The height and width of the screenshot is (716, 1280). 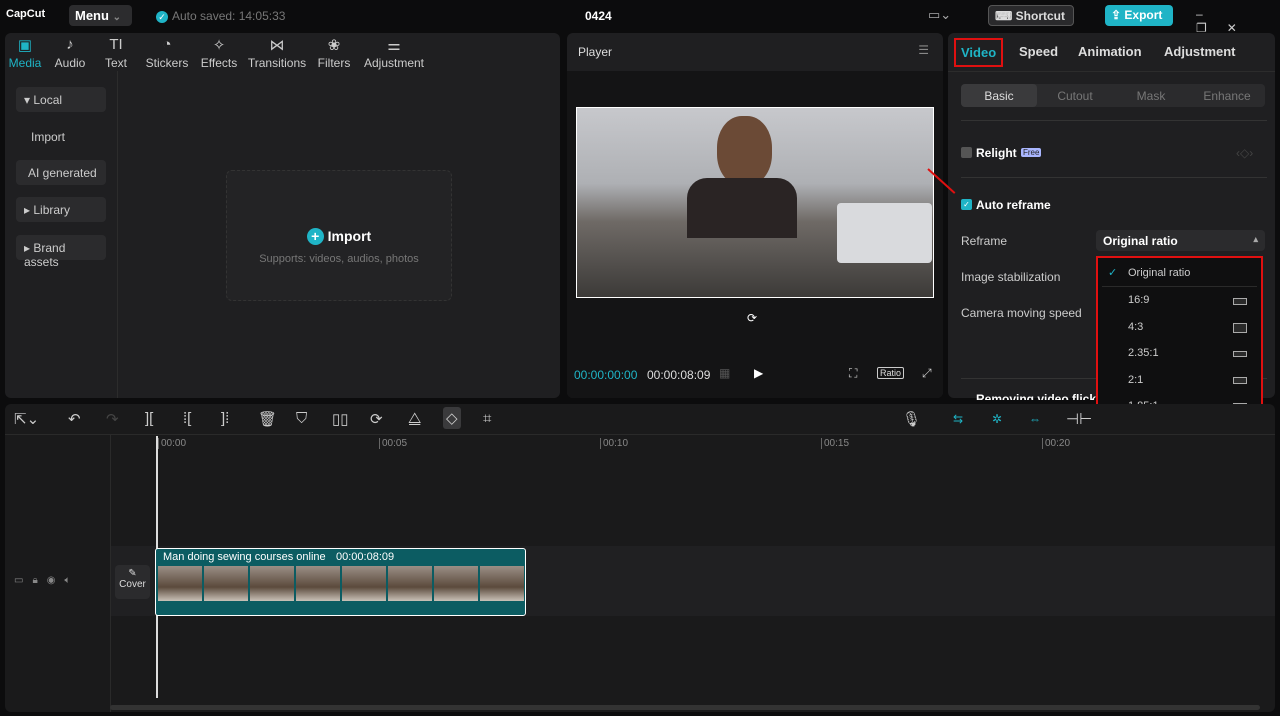 I want to click on mirror-icon: ⧋, so click(x=414, y=418).